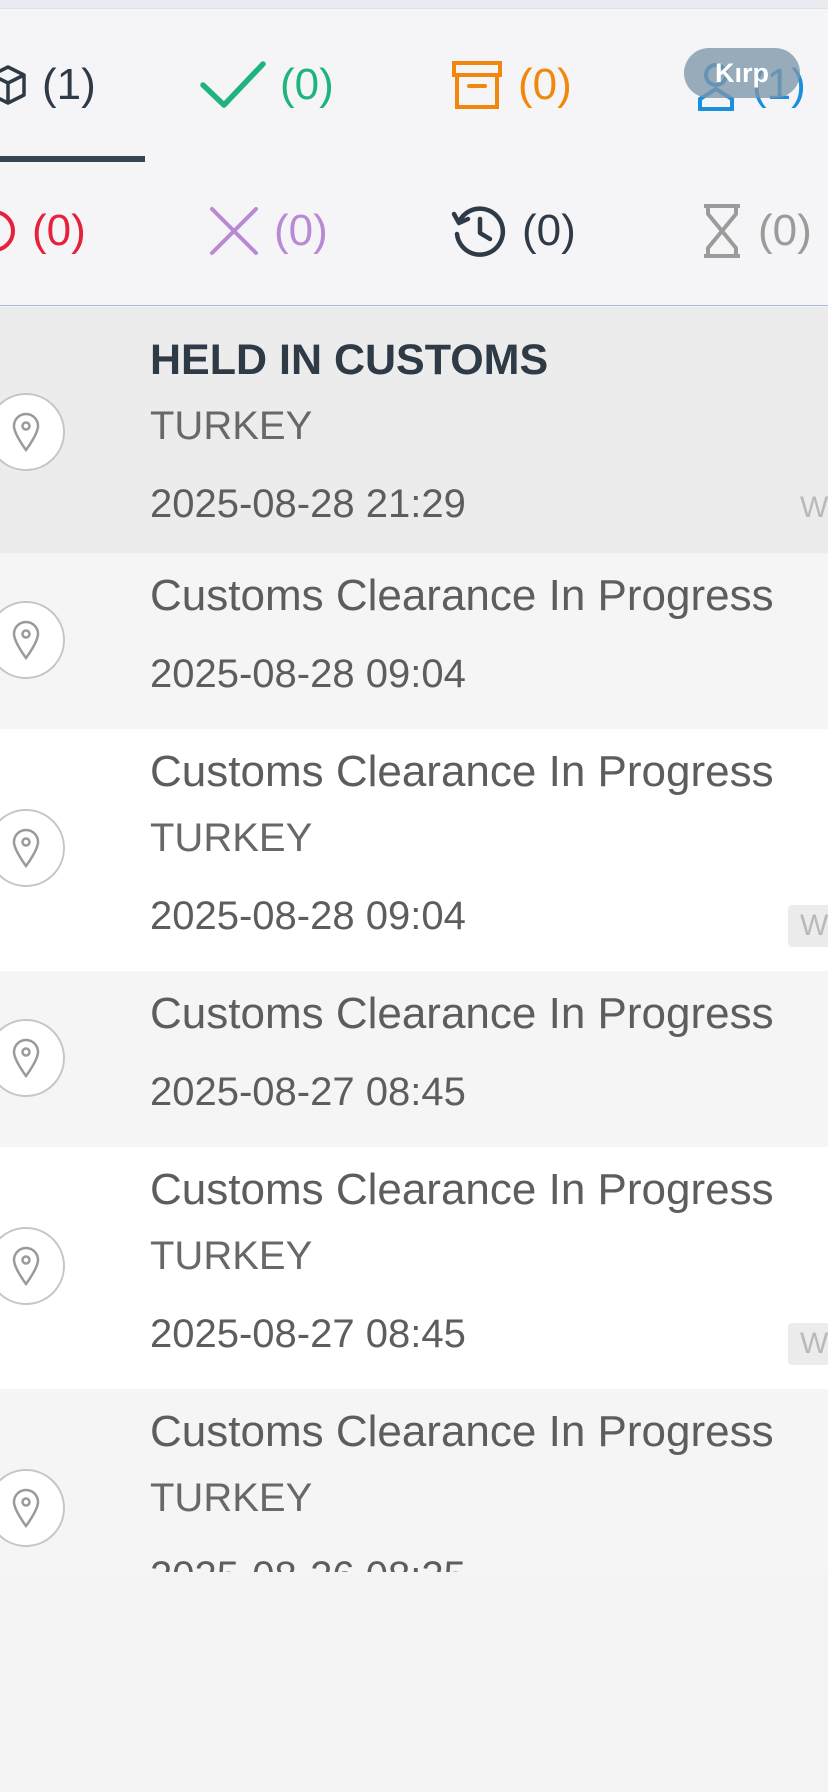 The image size is (828, 1792). What do you see at coordinates (72, 159) in the screenshot?
I see `active-tab-indicator` at bounding box center [72, 159].